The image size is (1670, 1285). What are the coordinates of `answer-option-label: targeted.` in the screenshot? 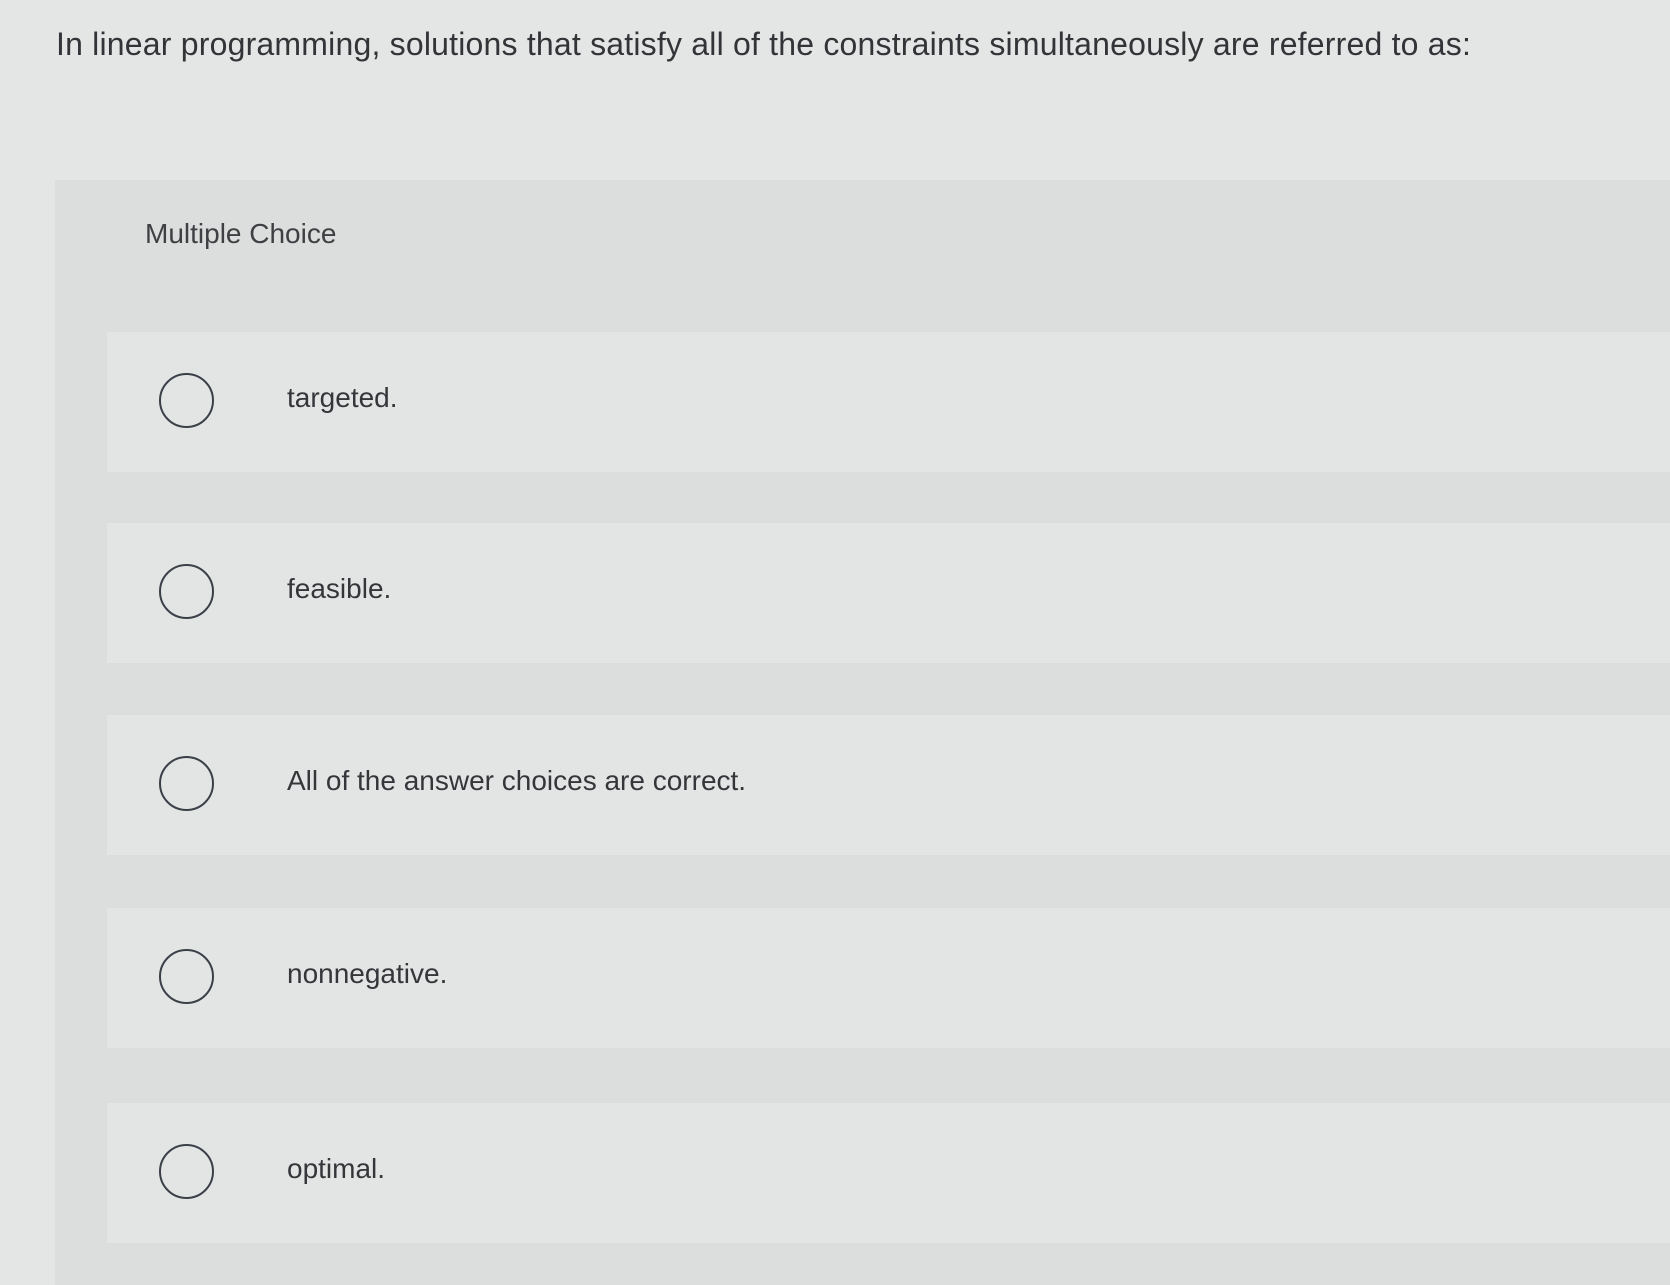 It's located at (342, 397).